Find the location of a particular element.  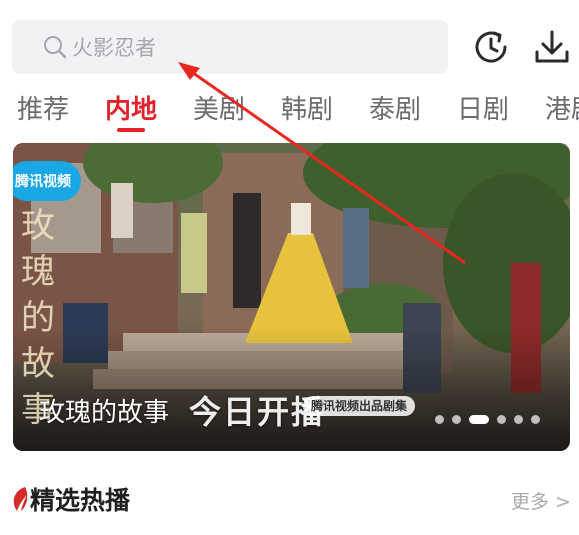

search-placeholder: 火影忍者 is located at coordinates (114, 48).